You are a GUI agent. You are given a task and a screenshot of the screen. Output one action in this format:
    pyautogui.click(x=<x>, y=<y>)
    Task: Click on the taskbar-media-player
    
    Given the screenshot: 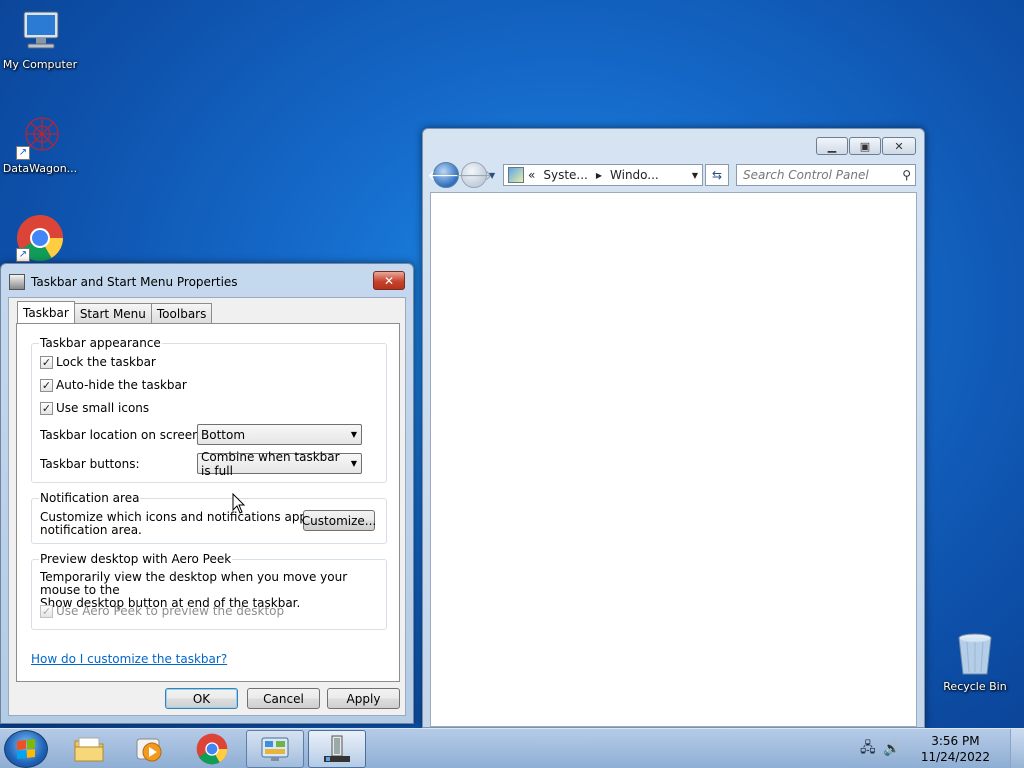 What is the action you would take?
    pyautogui.click(x=149, y=749)
    